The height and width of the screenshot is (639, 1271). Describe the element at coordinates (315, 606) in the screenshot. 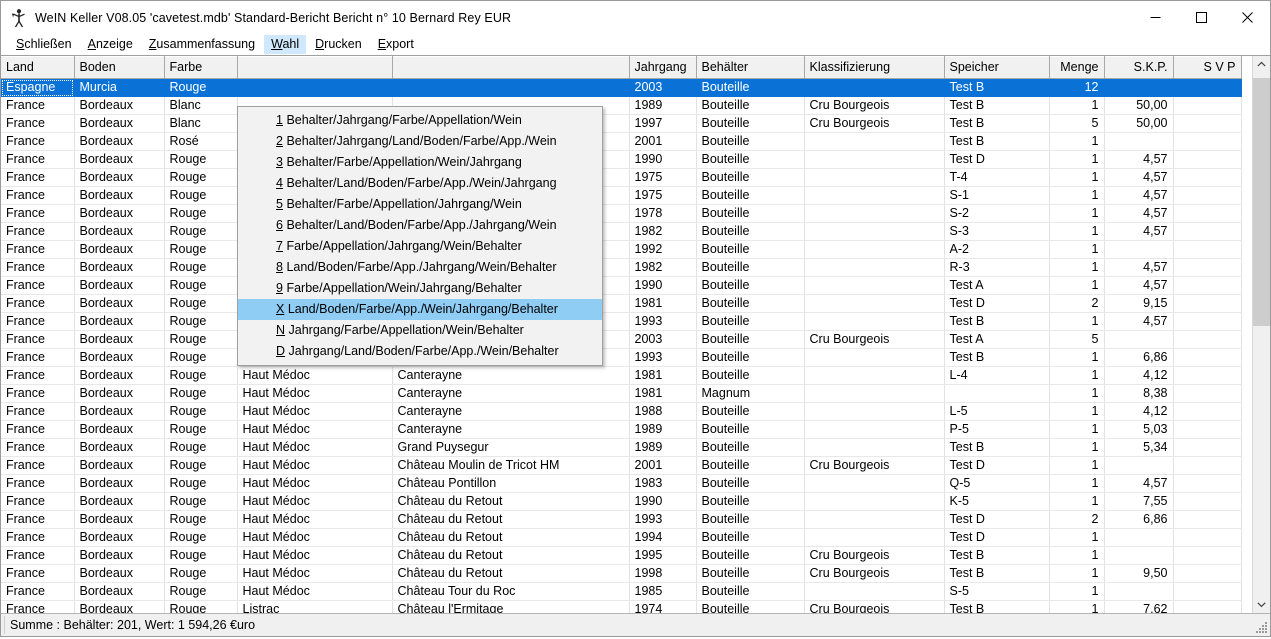

I see `cell-appellation: Listrac` at that location.